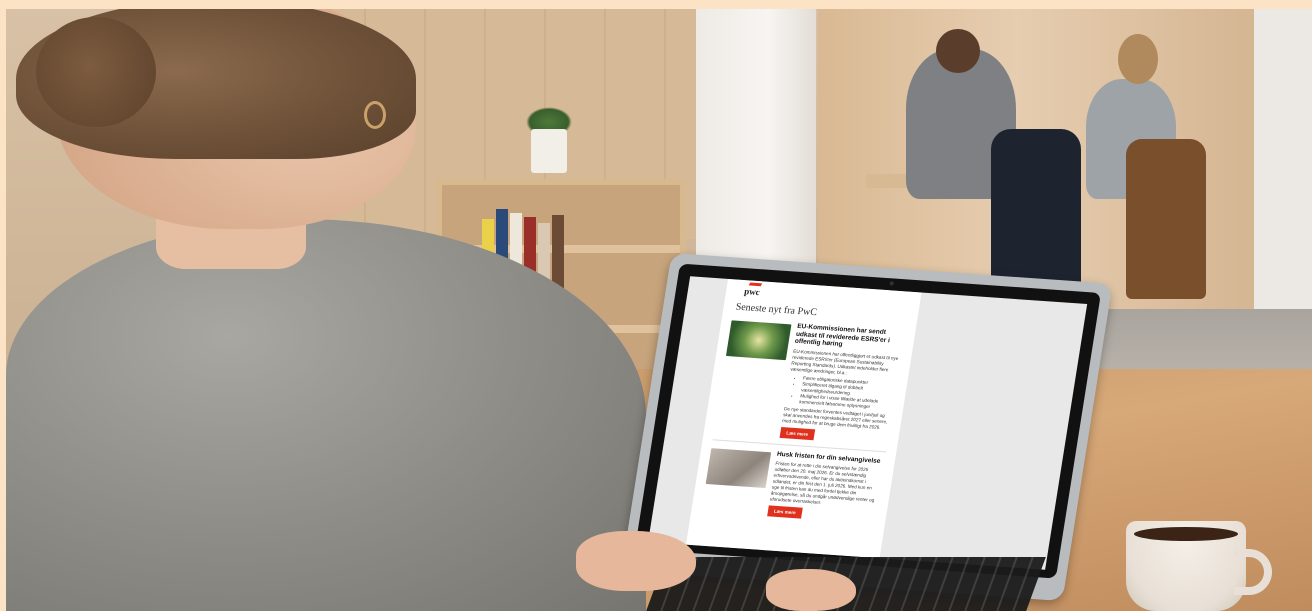 The width and height of the screenshot is (1312, 611). What do you see at coordinates (1186, 534) in the screenshot?
I see `coffee` at bounding box center [1186, 534].